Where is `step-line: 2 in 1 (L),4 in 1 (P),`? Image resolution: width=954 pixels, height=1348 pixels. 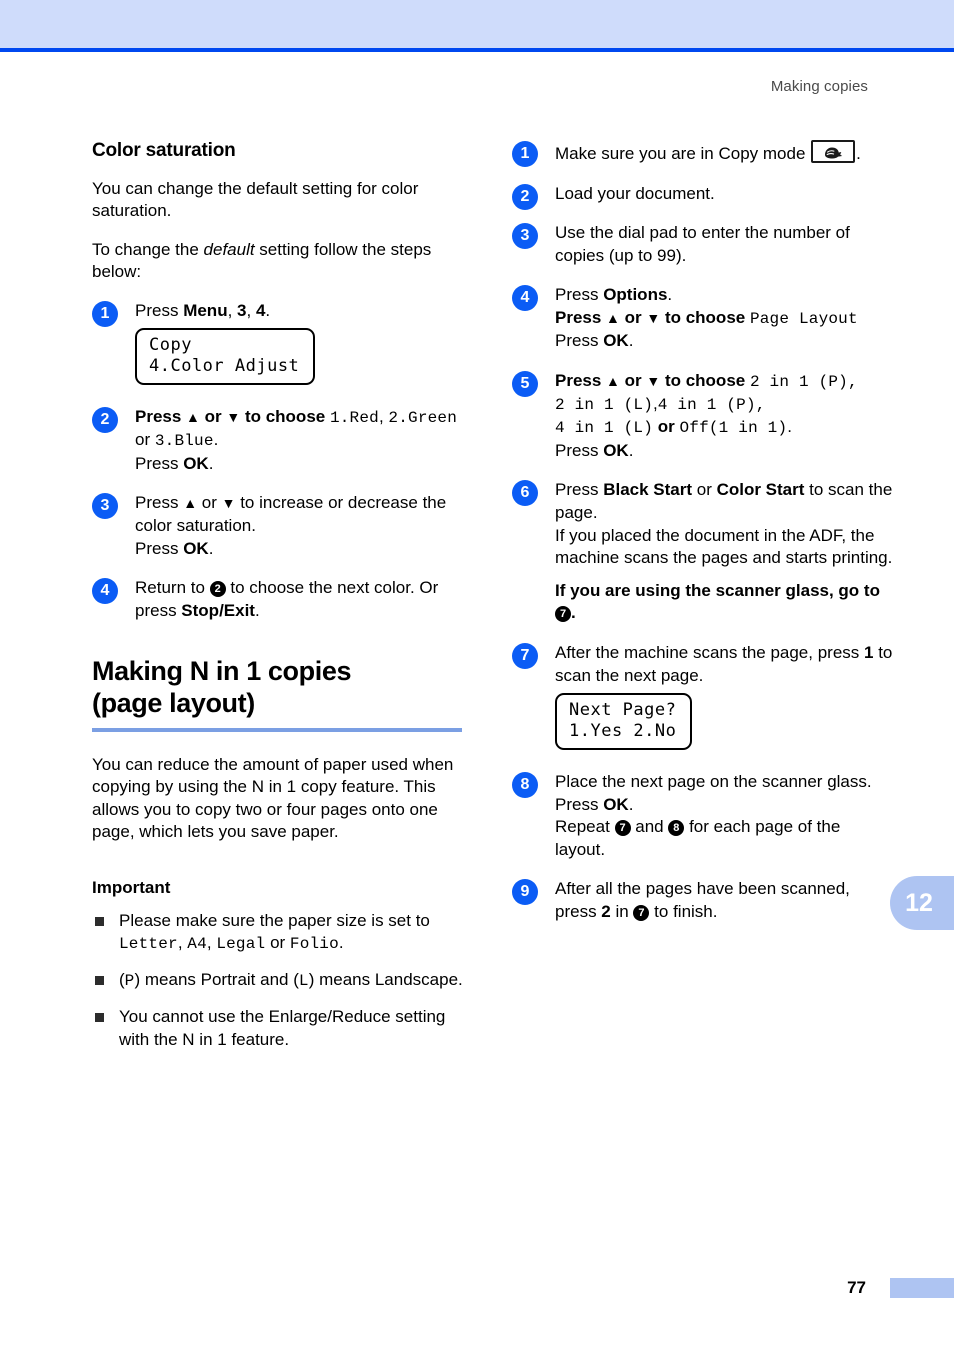
step-line: 2 in 1 (L),4 in 1 (P), is located at coordinates (724, 404).